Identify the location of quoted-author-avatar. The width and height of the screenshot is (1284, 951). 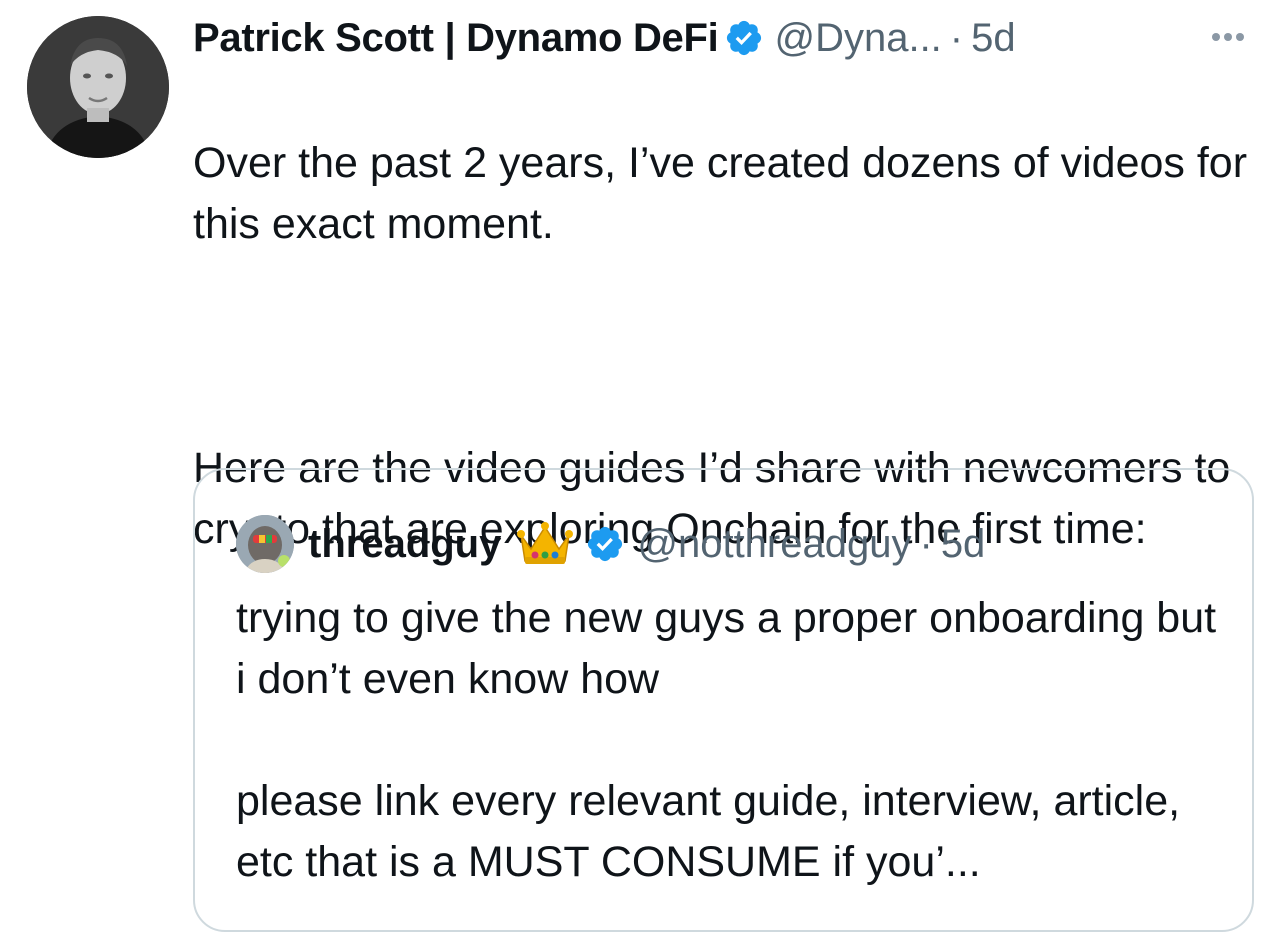
(265, 544).